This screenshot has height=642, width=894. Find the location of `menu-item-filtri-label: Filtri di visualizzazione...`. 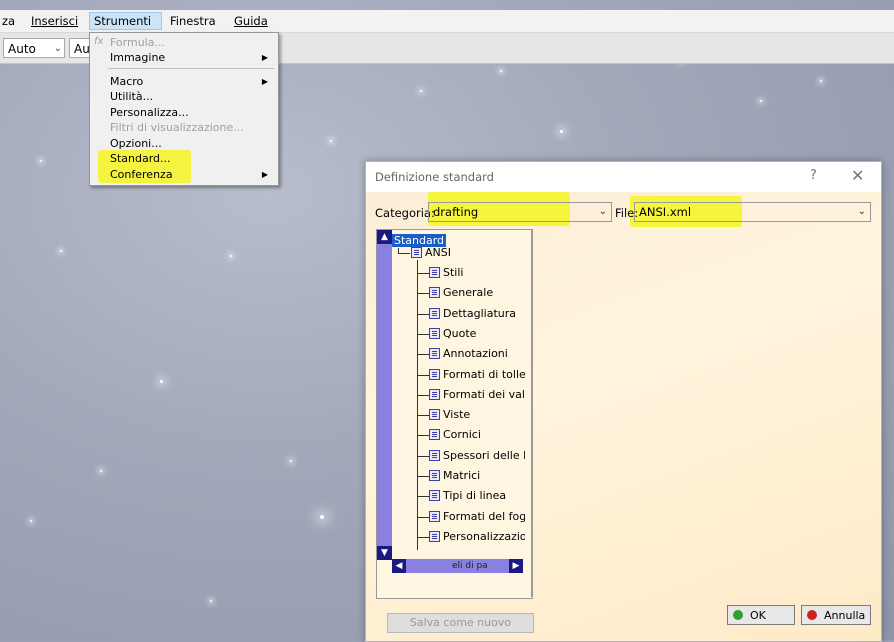

menu-item-filtri-label: Filtri di visualizzazione... is located at coordinates (177, 127).